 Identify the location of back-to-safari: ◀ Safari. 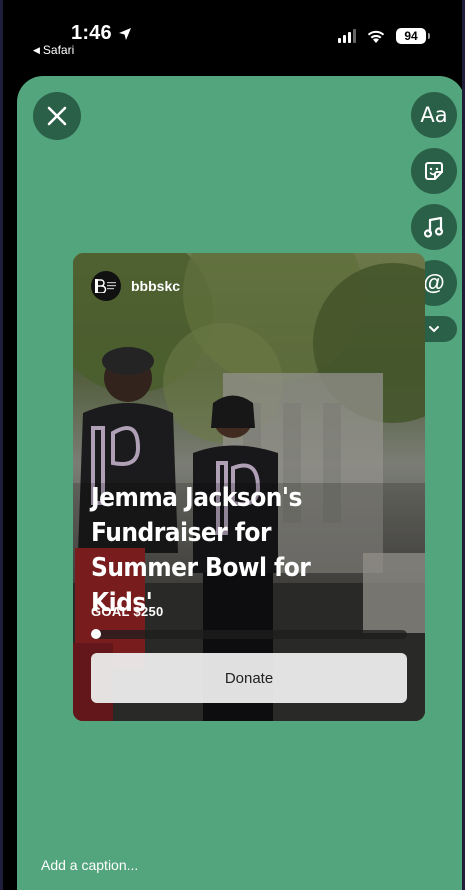
(53, 50).